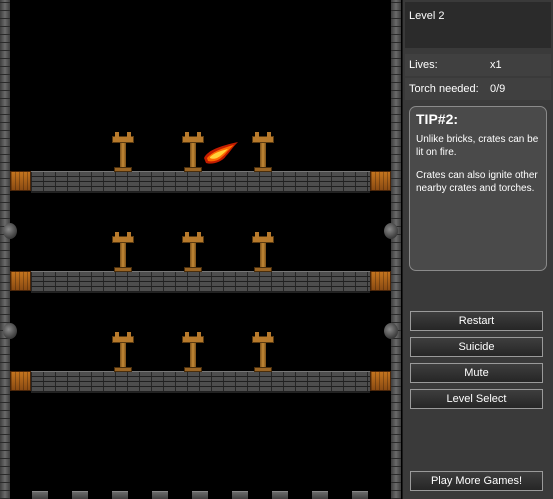 This screenshot has width=553, height=499. Describe the element at coordinates (476, 373) in the screenshot. I see `mute-button: Mute` at that location.